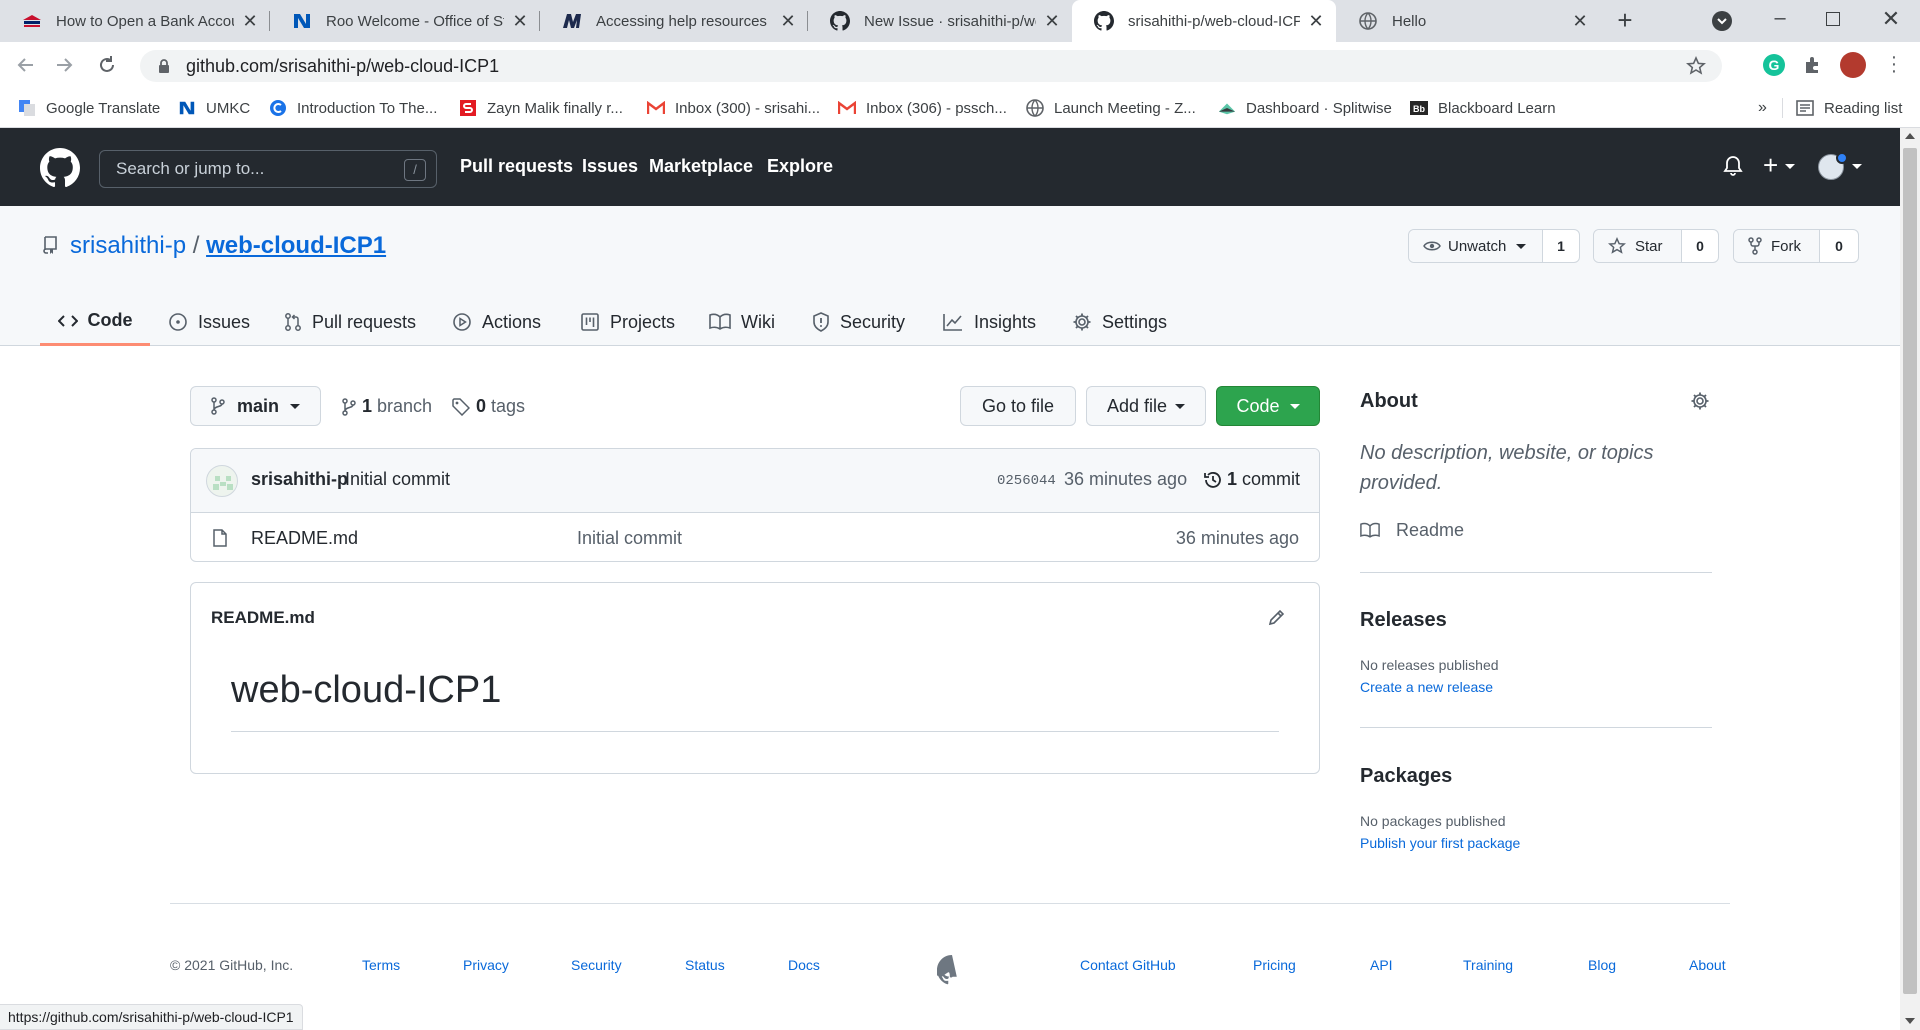 This screenshot has height=1030, width=1920. I want to click on add-file-button: Add file, so click(1146, 406).